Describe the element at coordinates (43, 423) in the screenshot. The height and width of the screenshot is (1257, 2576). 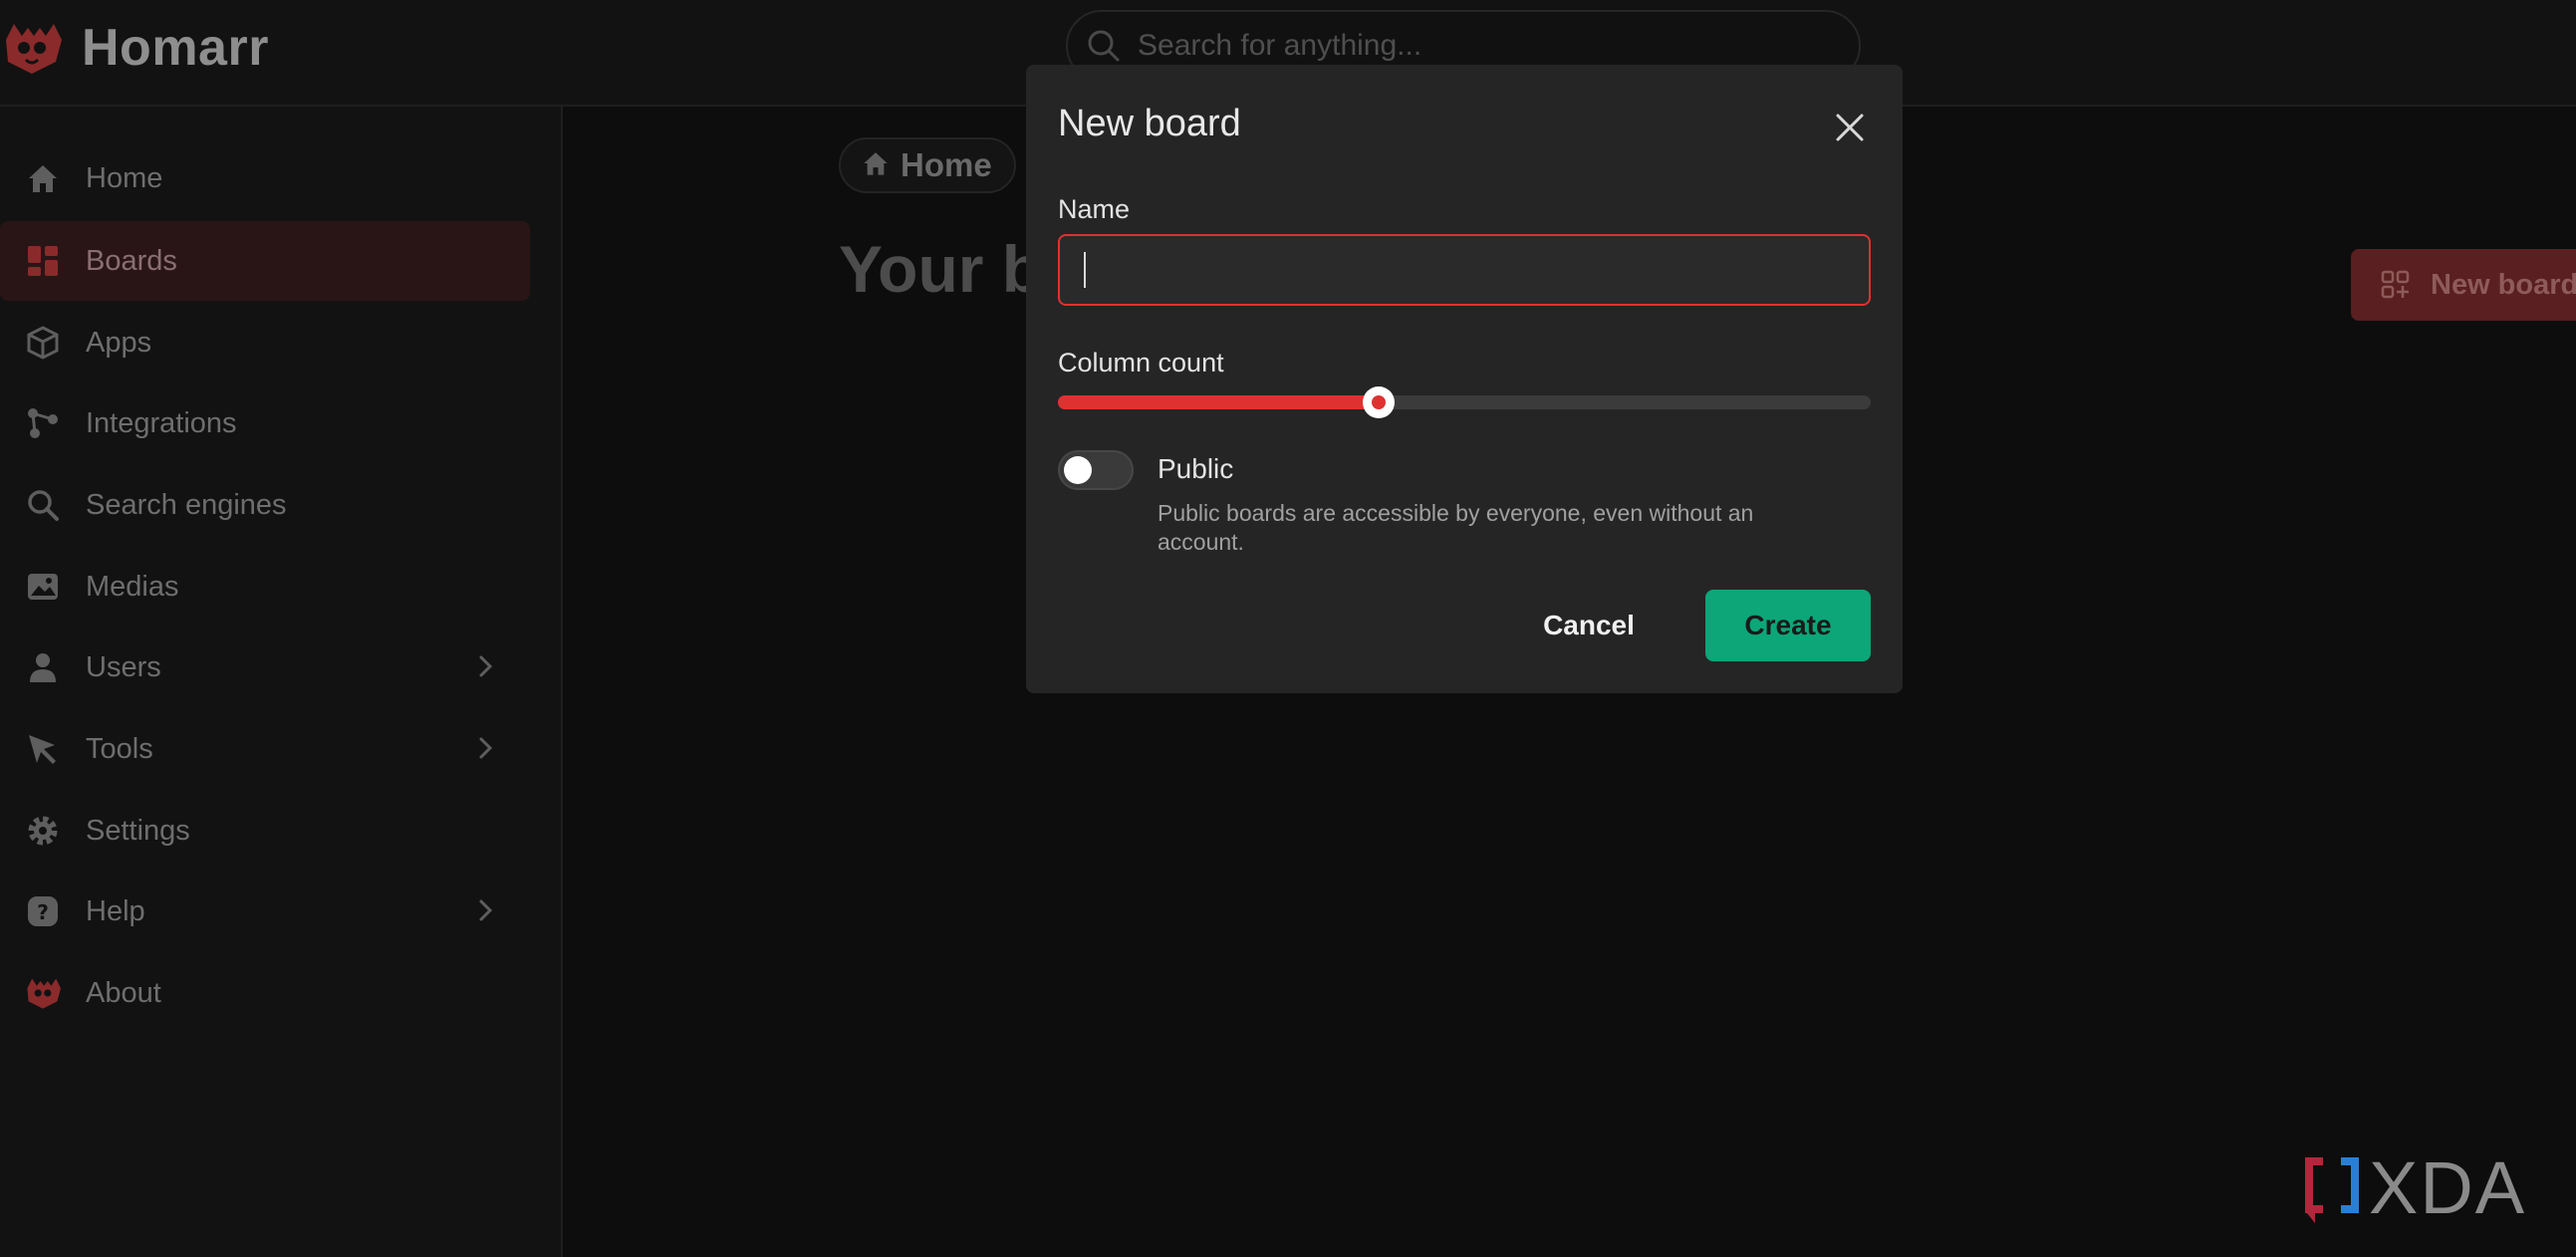
I see `integrations-icon` at that location.